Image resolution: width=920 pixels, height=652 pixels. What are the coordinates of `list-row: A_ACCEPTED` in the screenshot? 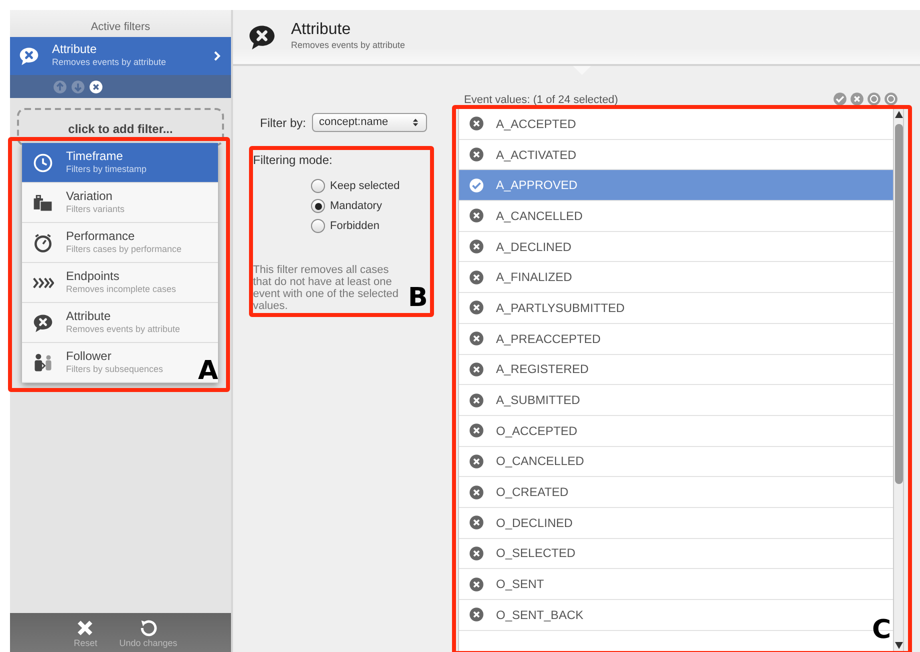 It's located at (676, 124).